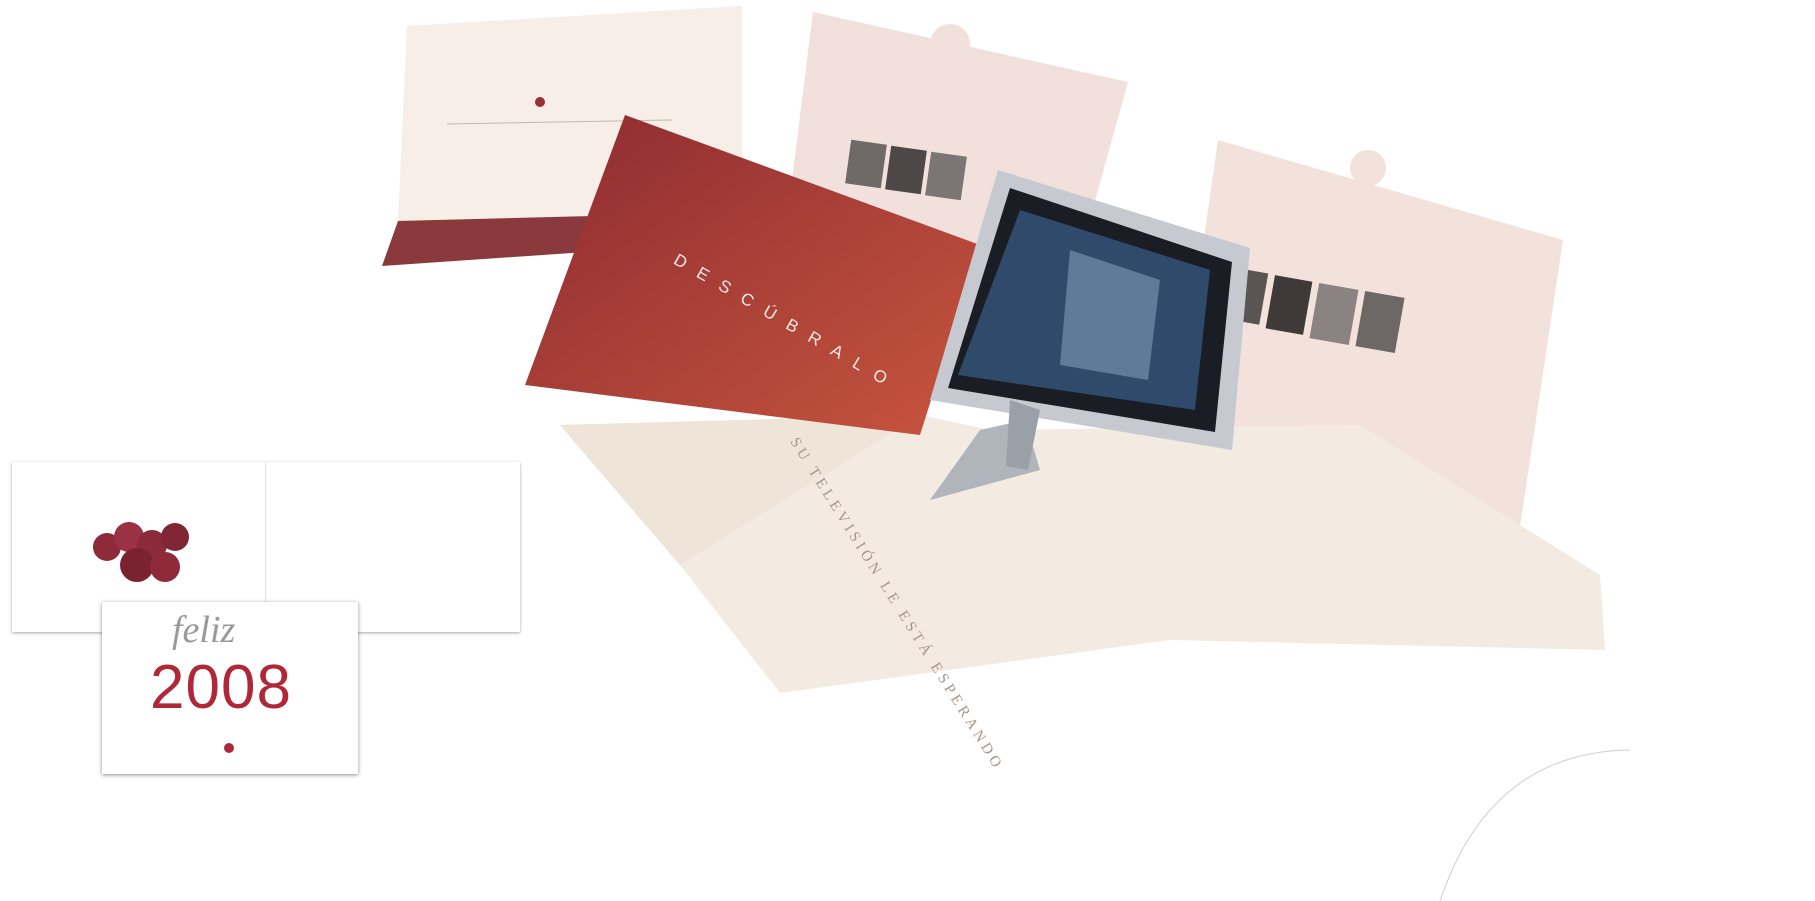 The width and height of the screenshot is (1815, 901). What do you see at coordinates (1535, 825) in the screenshot?
I see `corner-arc` at bounding box center [1535, 825].